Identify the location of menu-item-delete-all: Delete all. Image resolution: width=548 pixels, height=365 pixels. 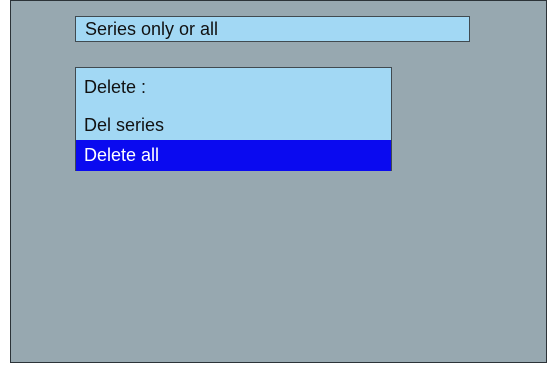
(233, 155).